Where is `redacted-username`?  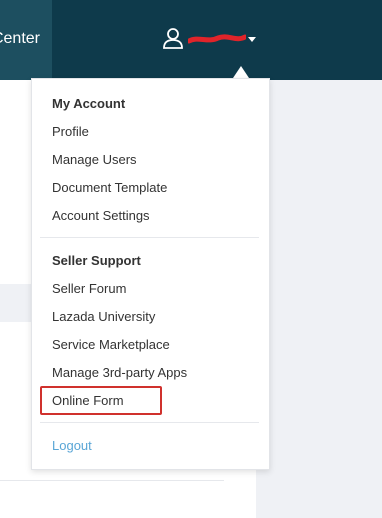 redacted-username is located at coordinates (217, 39).